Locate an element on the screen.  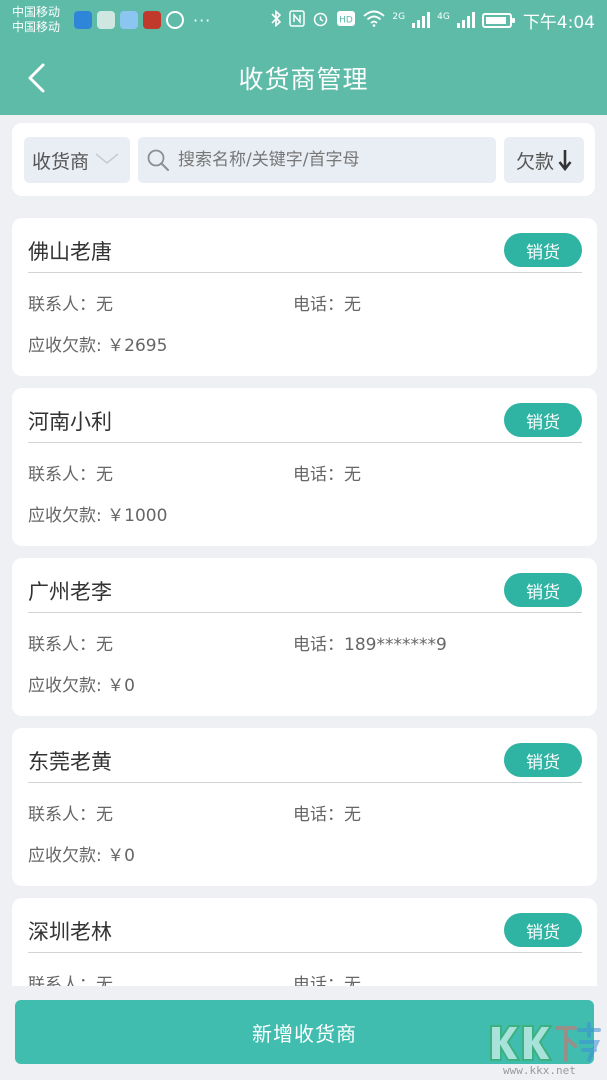
search-input is located at coordinates (328, 160).